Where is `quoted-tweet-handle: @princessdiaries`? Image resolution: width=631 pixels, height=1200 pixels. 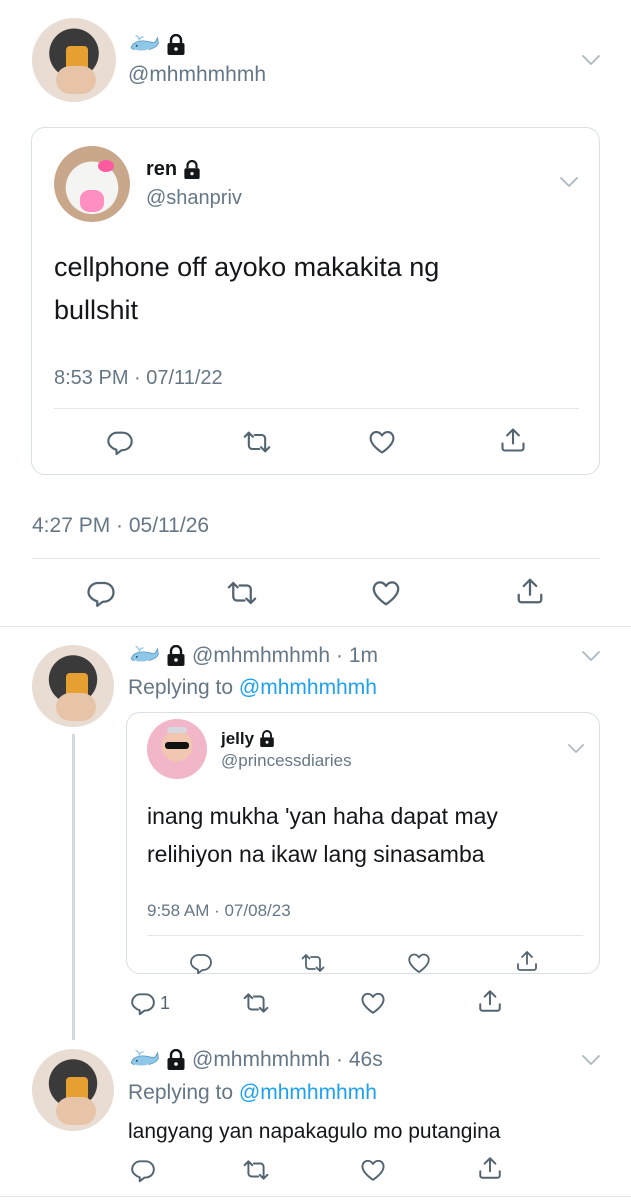
quoted-tweet-handle: @princessdiaries is located at coordinates (286, 761).